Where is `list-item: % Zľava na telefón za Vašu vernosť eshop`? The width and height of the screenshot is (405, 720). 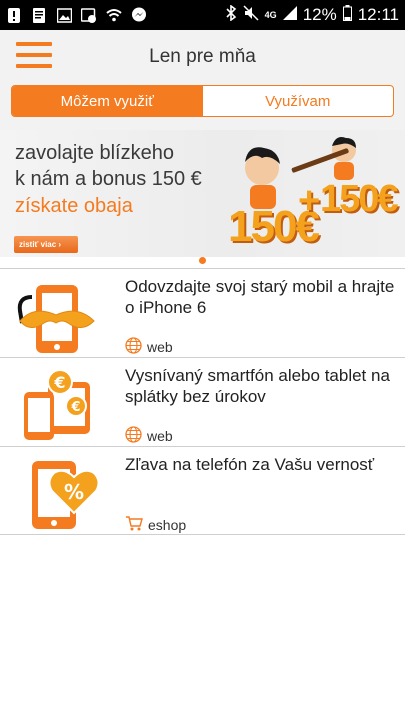 list-item: % Zľava na telefón za Vašu vernosť eshop is located at coordinates (202, 490).